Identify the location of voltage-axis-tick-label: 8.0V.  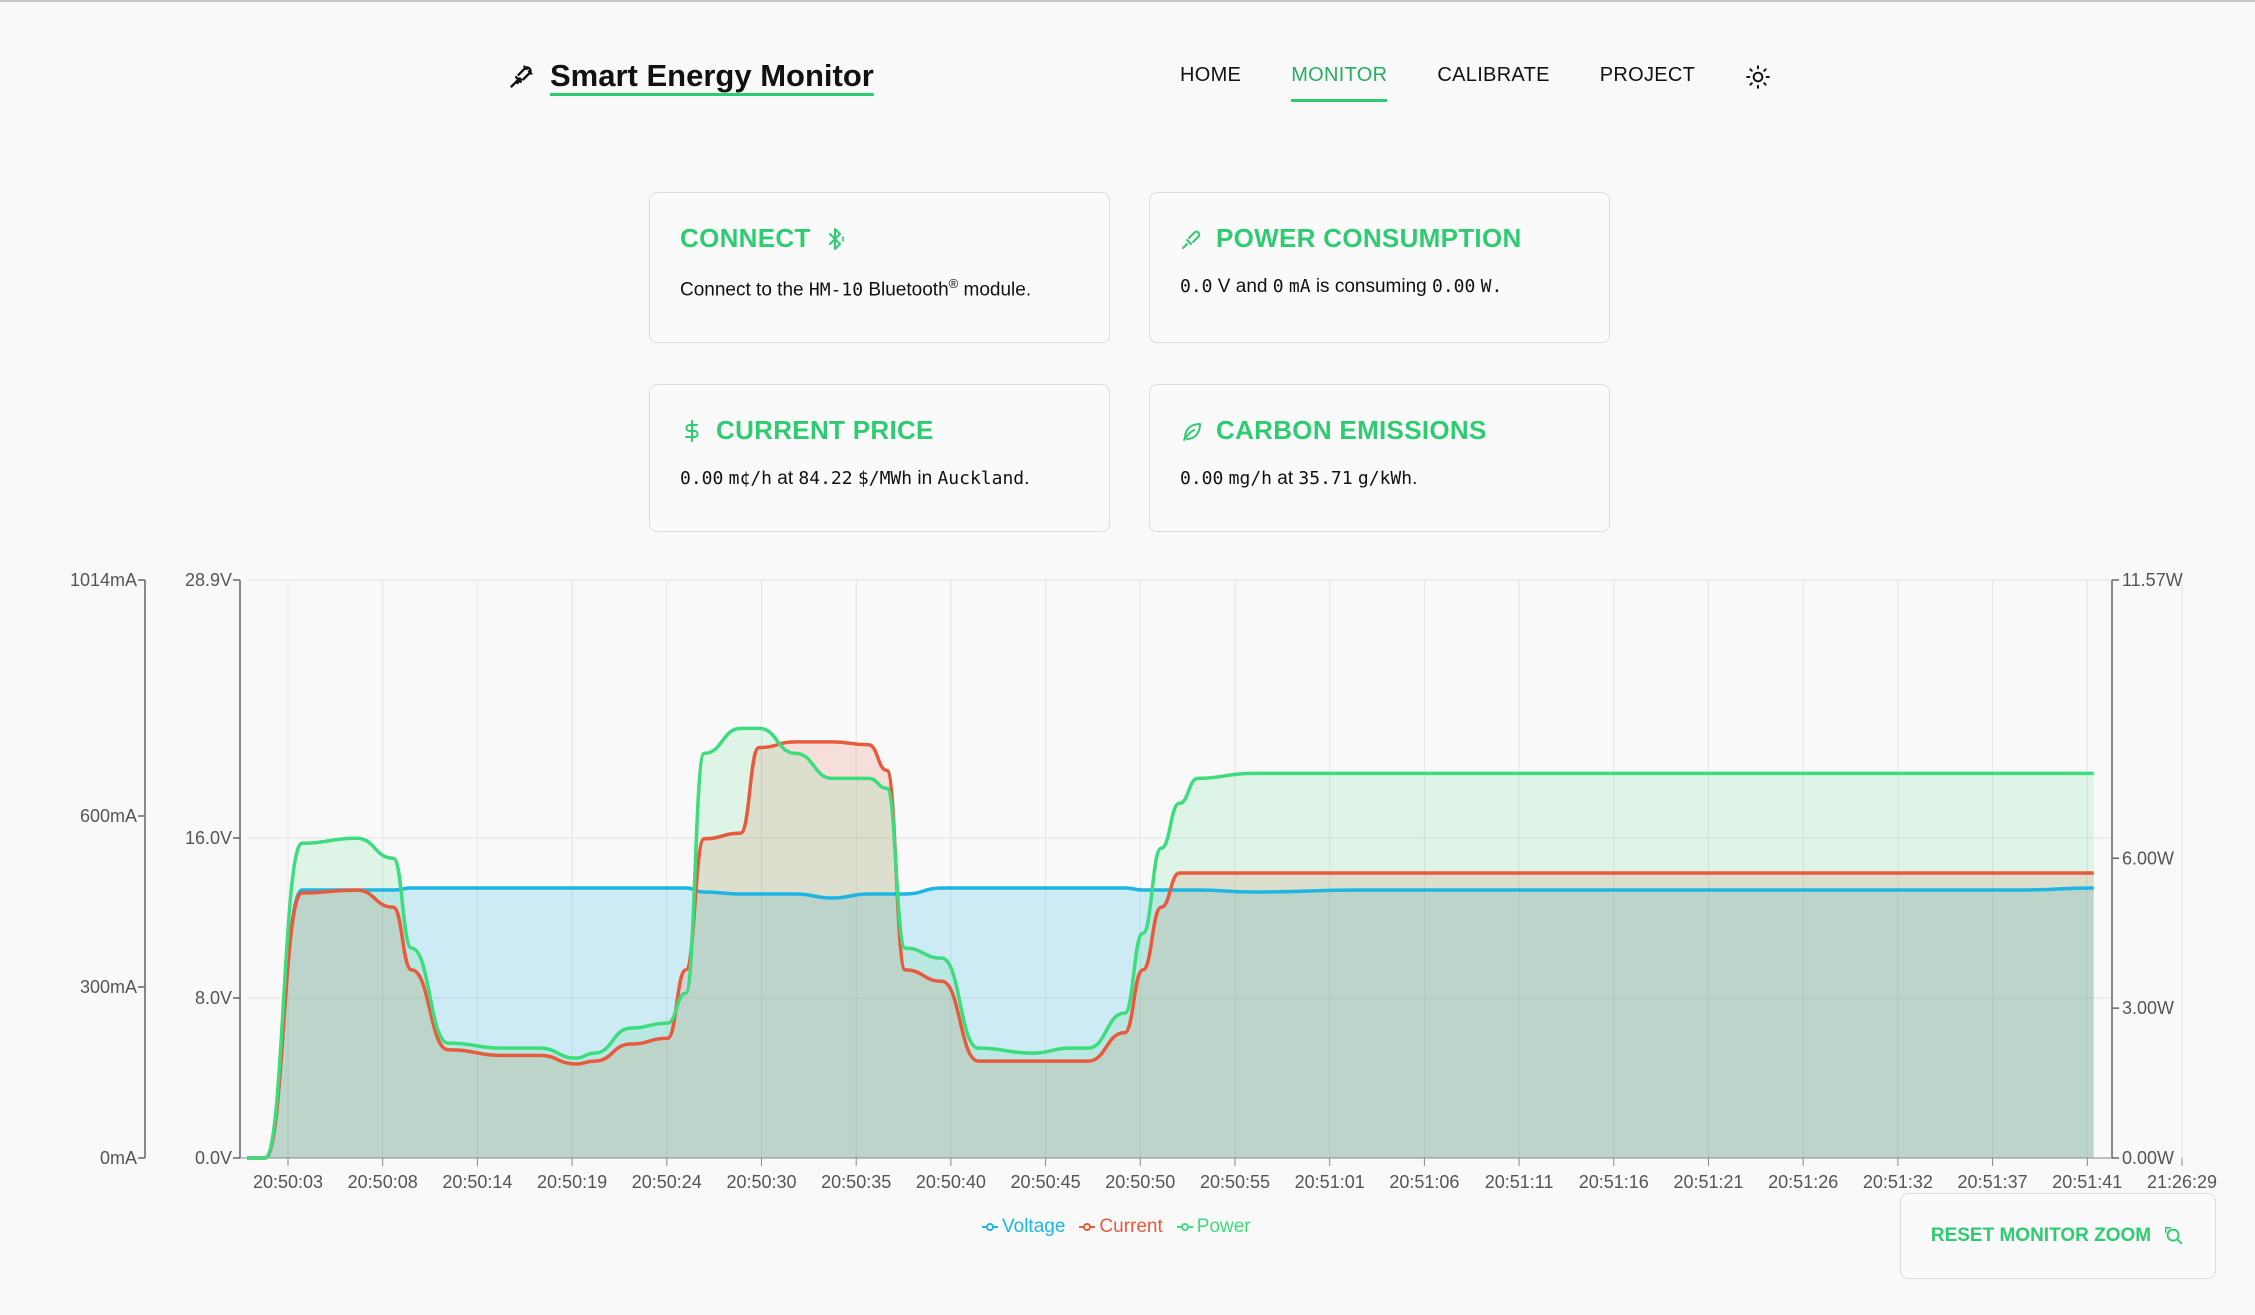
(213, 998).